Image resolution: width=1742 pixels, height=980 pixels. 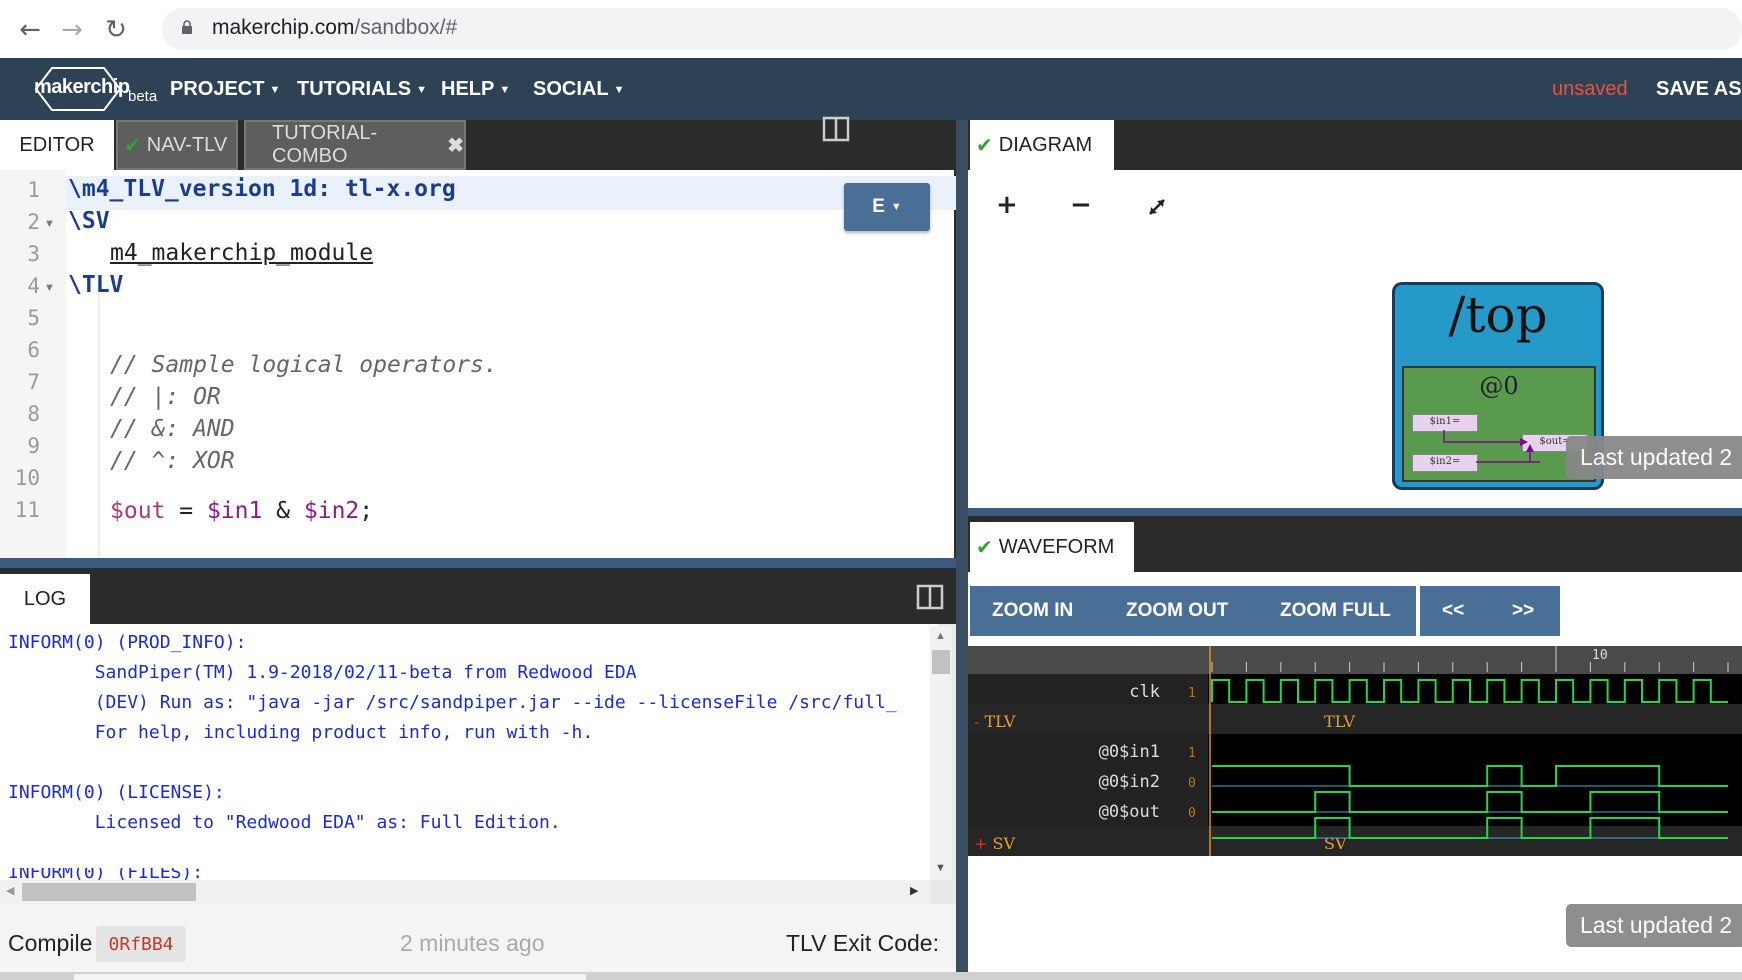 What do you see at coordinates (242, 253) in the screenshot?
I see `code-line: m4_makerchip_module` at bounding box center [242, 253].